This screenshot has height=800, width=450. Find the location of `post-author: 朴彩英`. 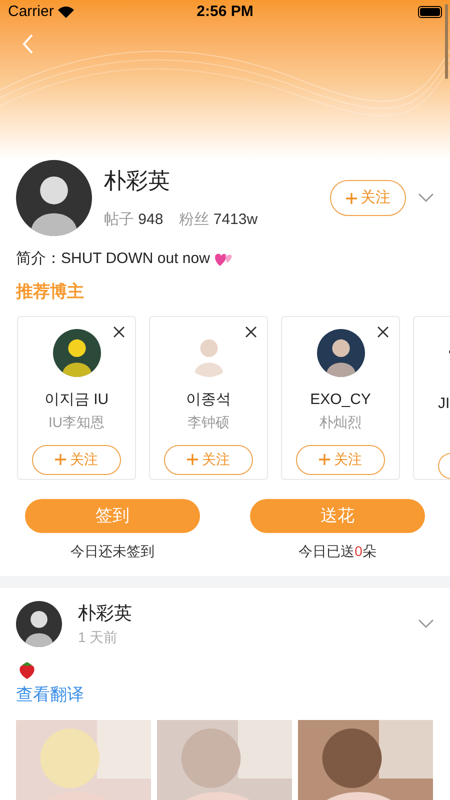

post-author: 朴彩英 is located at coordinates (105, 613).